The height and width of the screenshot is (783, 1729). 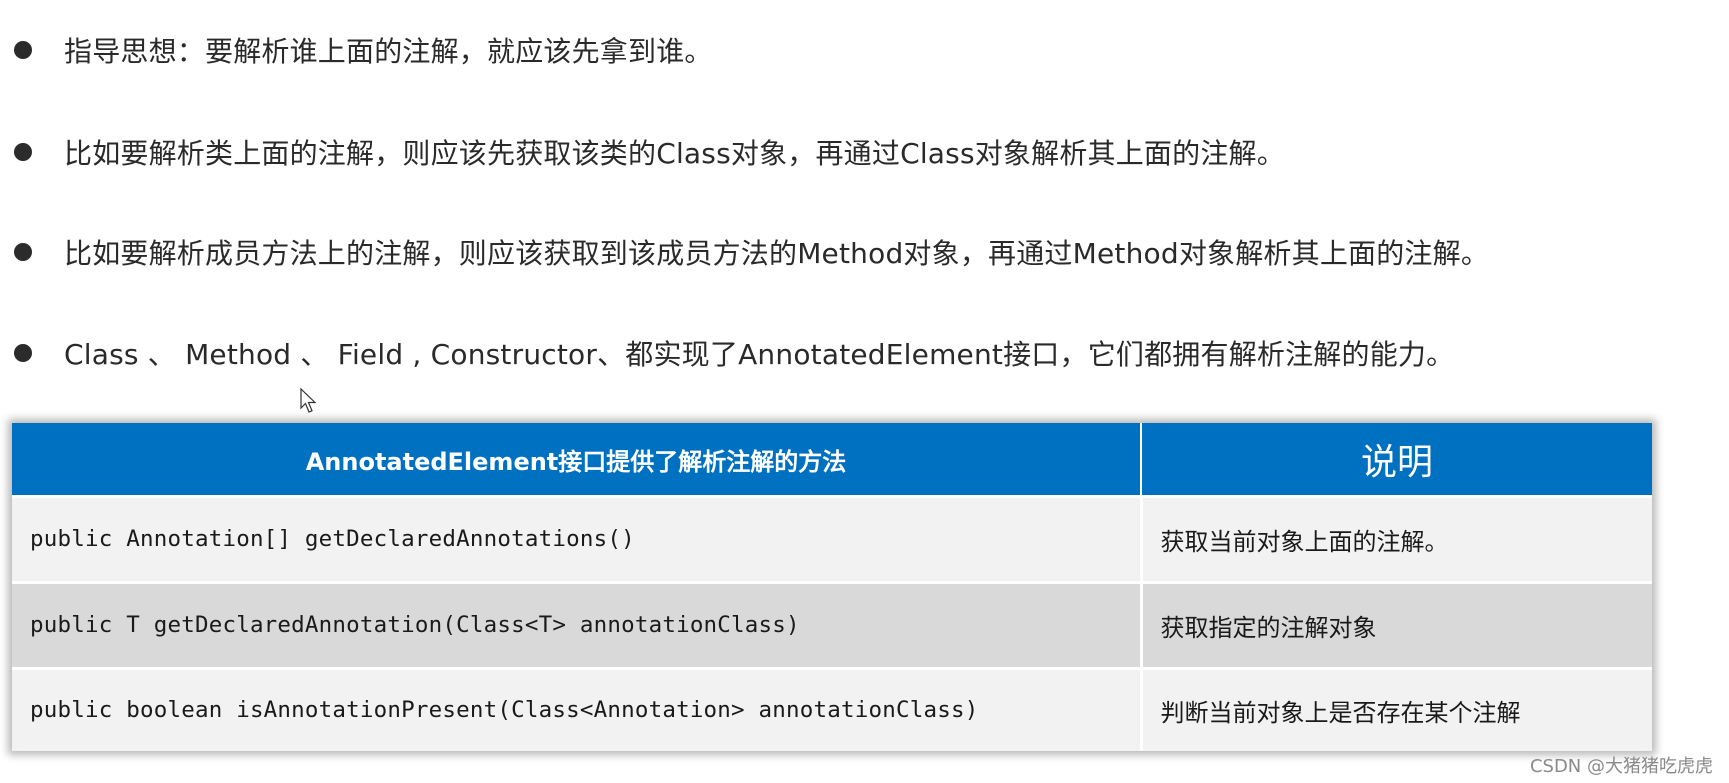 I want to click on method-description: 获取当前对象上面的注解。, so click(x=1396, y=540).